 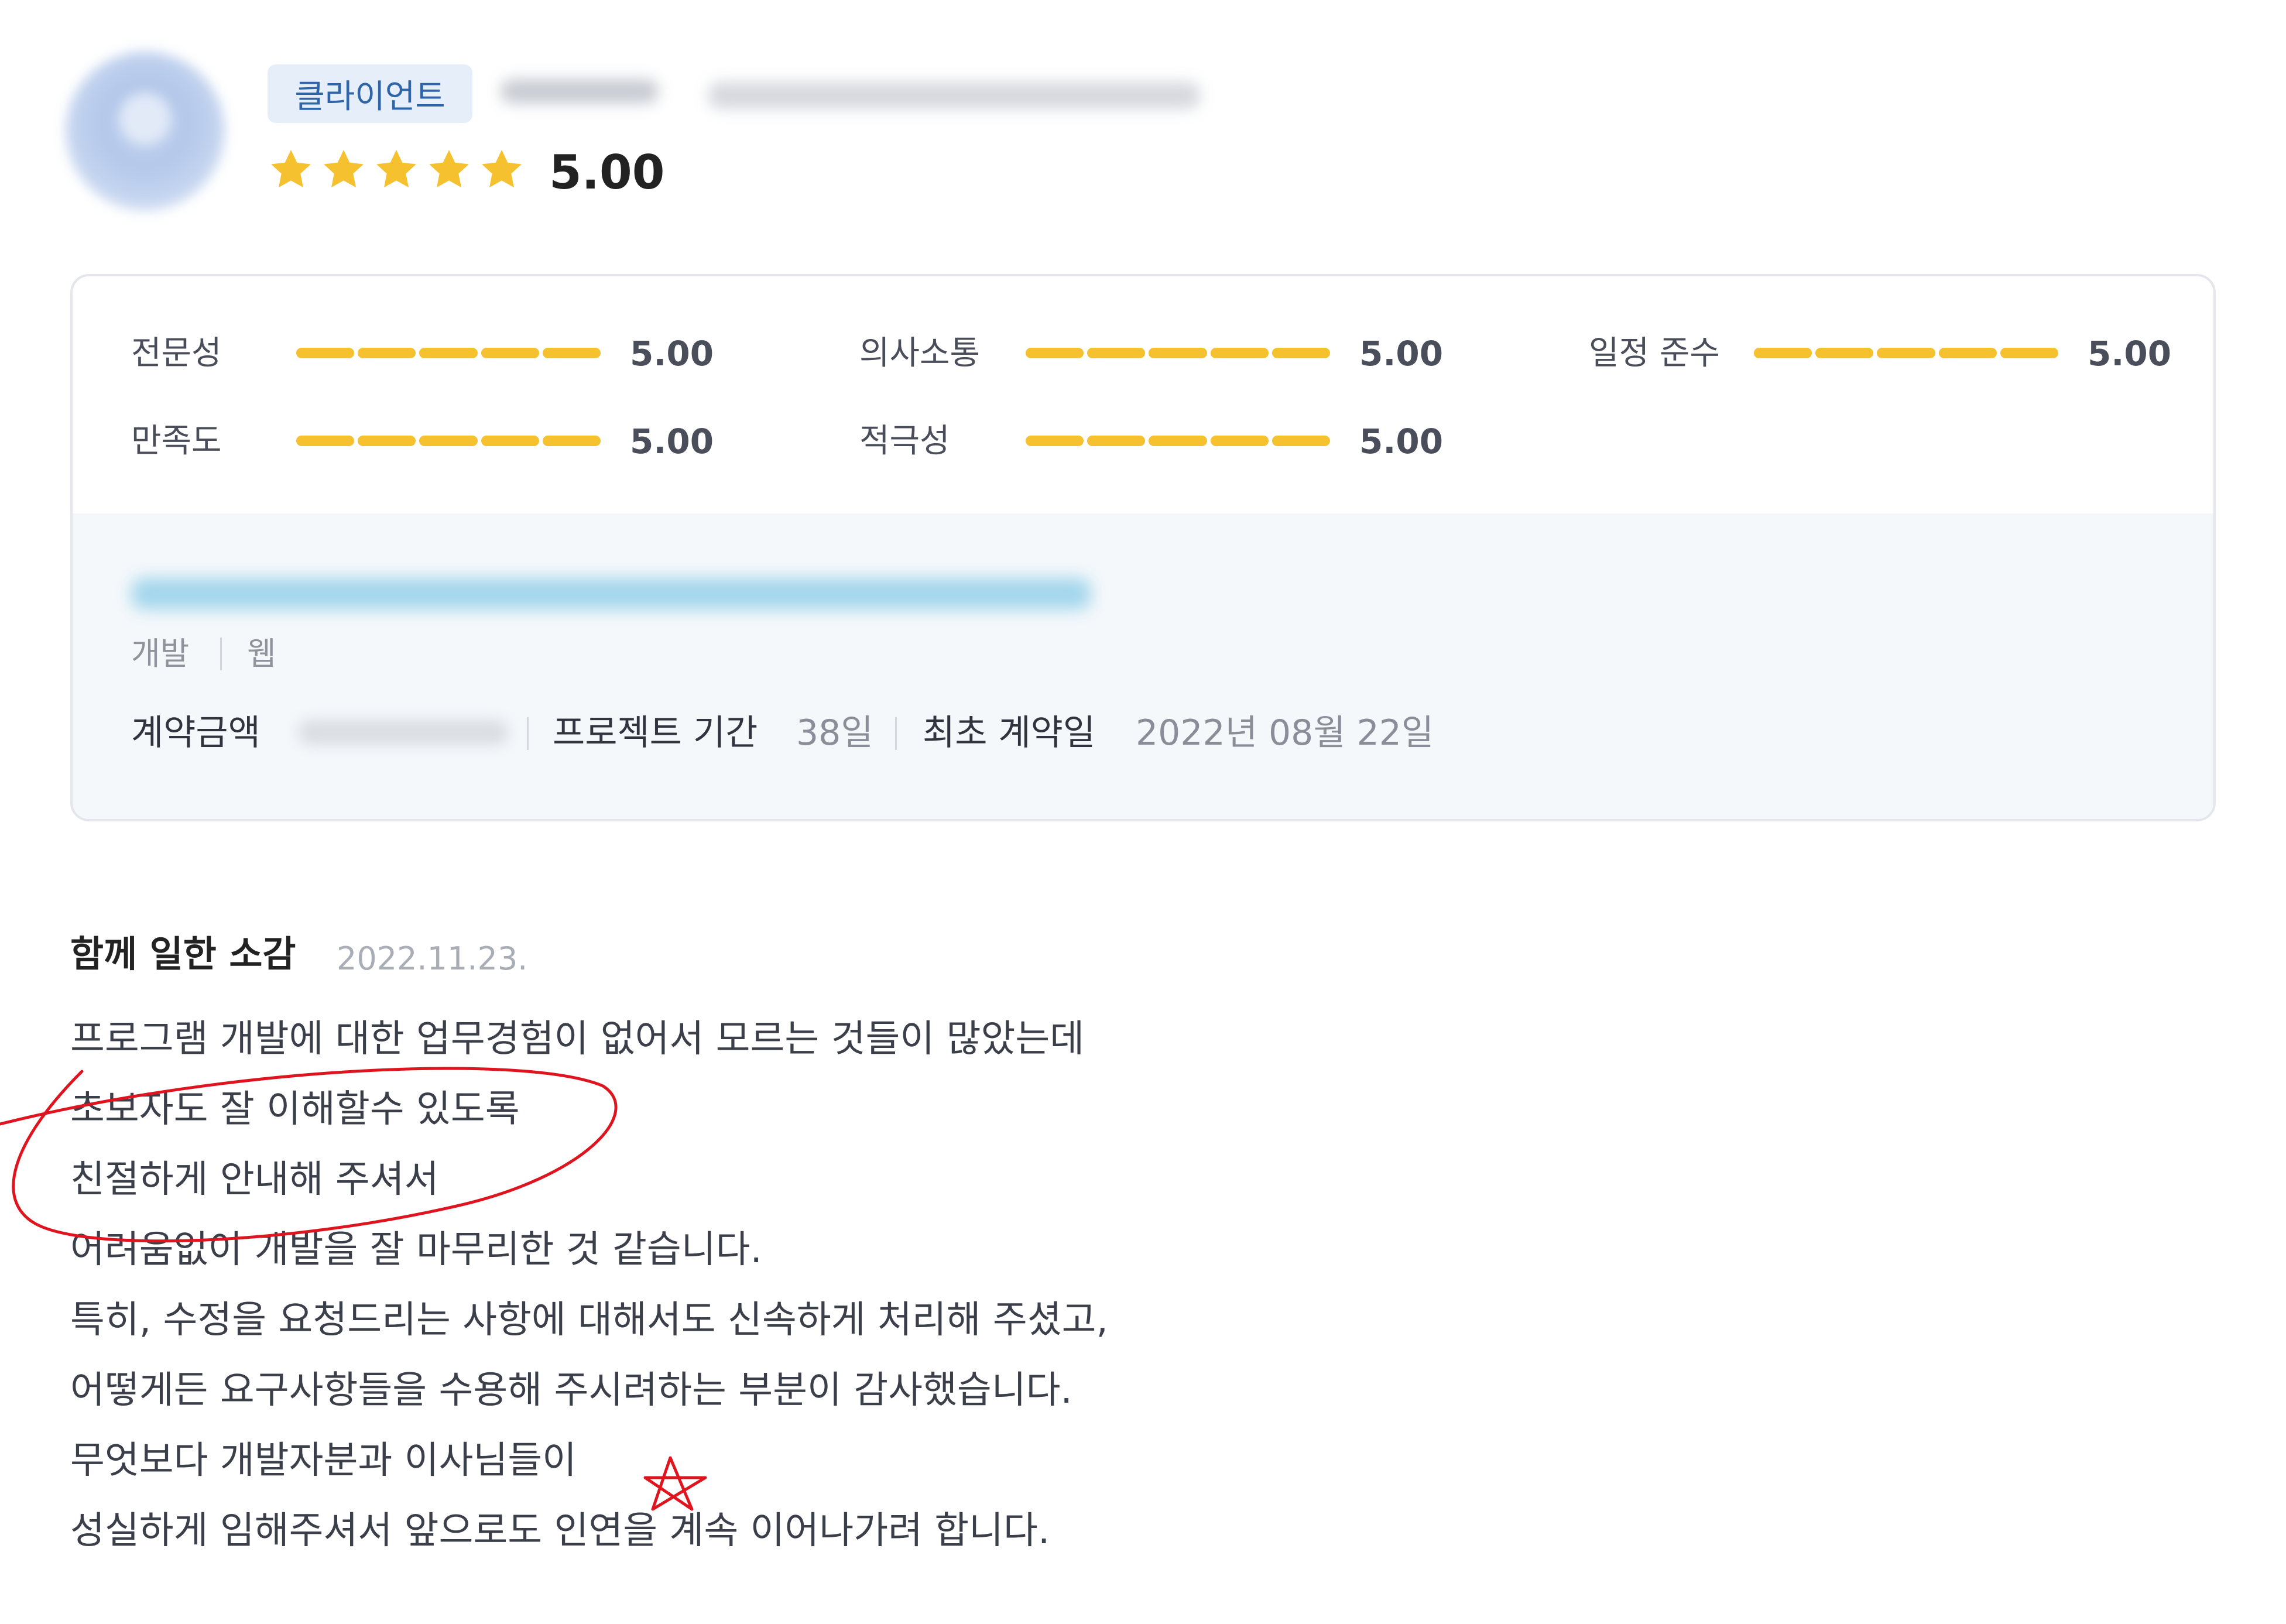 What do you see at coordinates (1285, 732) in the screenshot?
I see `first-contract-value: 2022년 08월 22일` at bounding box center [1285, 732].